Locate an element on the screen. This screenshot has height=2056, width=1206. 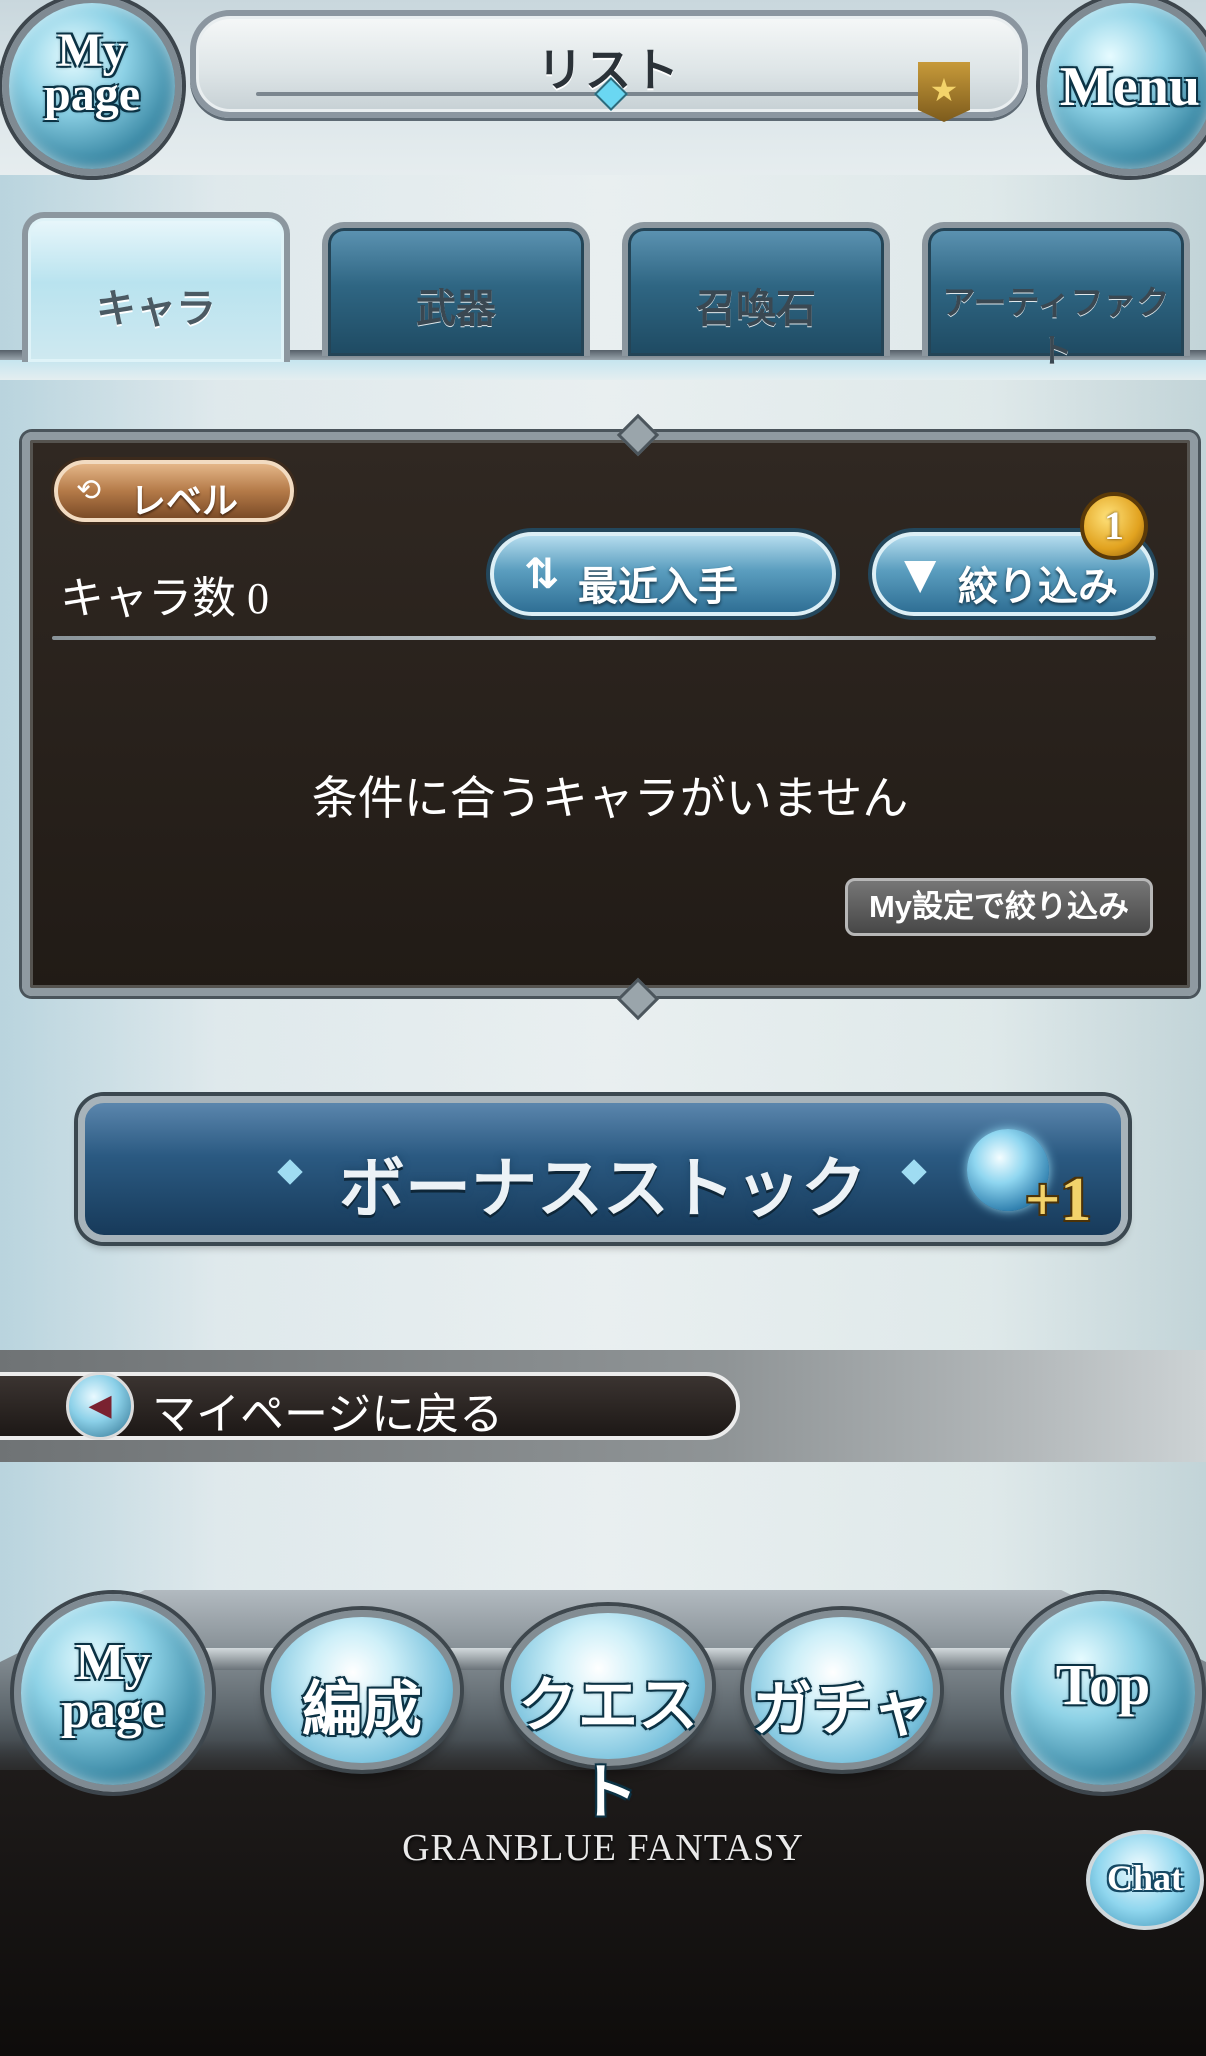
tab-label: キャラ is located at coordinates (156, 309).